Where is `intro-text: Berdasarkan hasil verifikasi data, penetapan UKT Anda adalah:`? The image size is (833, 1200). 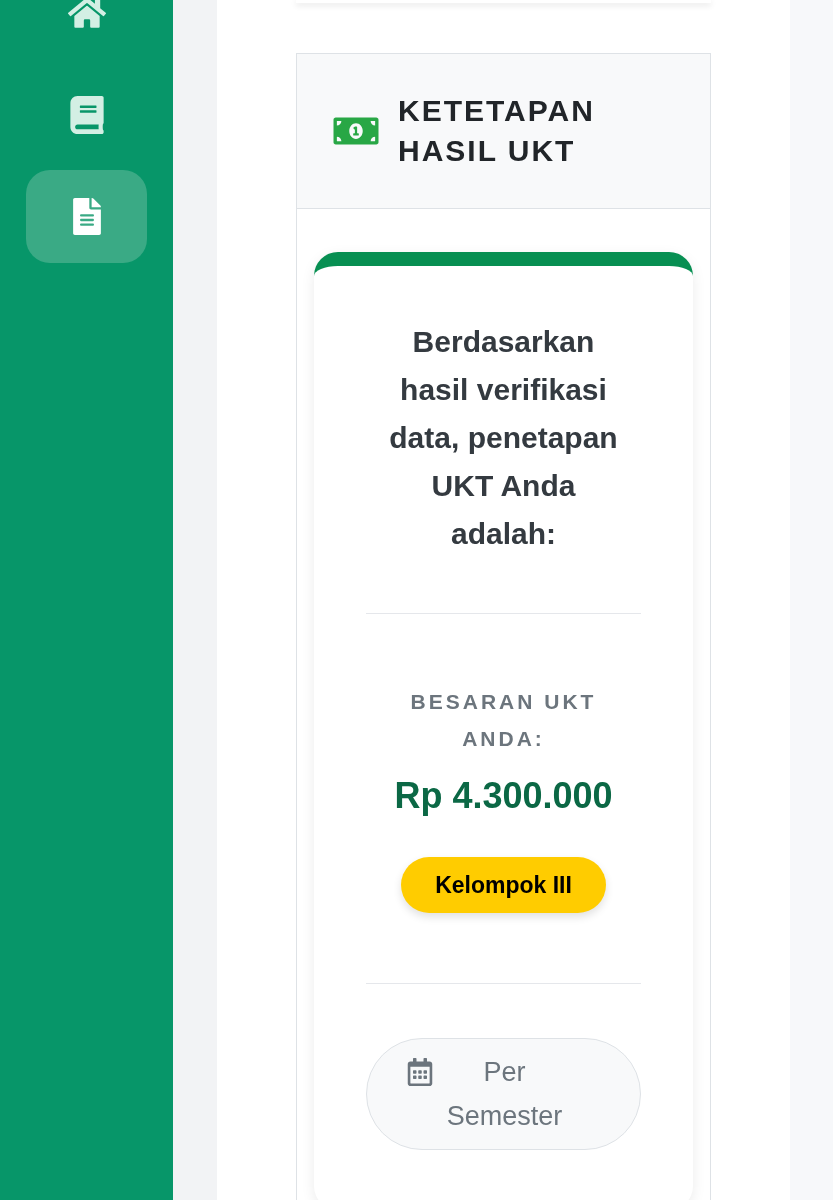
intro-text: Berdasarkan hasil verifikasi data, penetapan UKT Anda adalah: is located at coordinates (503, 438).